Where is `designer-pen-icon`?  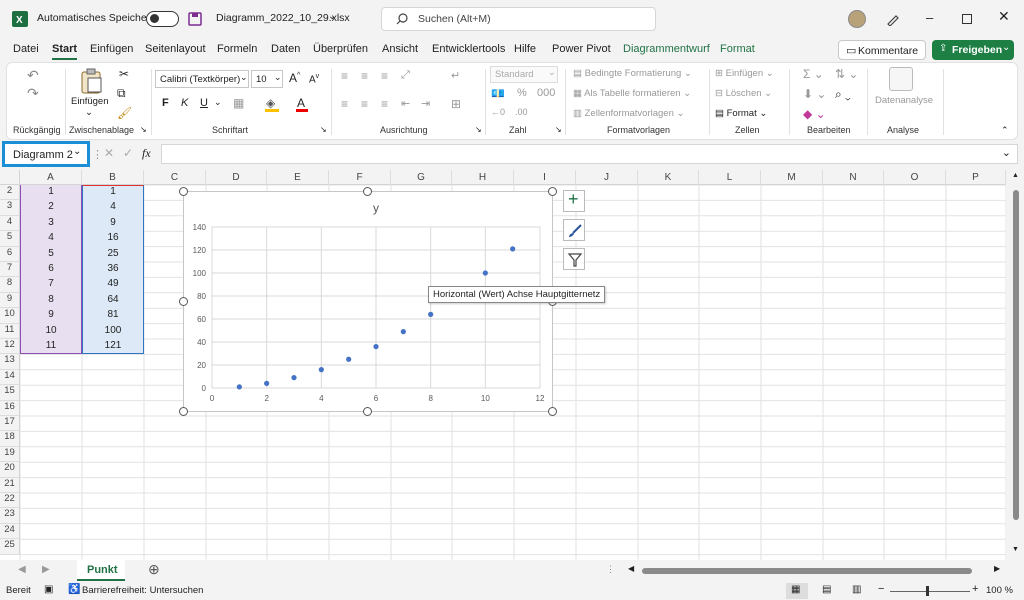 designer-pen-icon is located at coordinates (893, 19).